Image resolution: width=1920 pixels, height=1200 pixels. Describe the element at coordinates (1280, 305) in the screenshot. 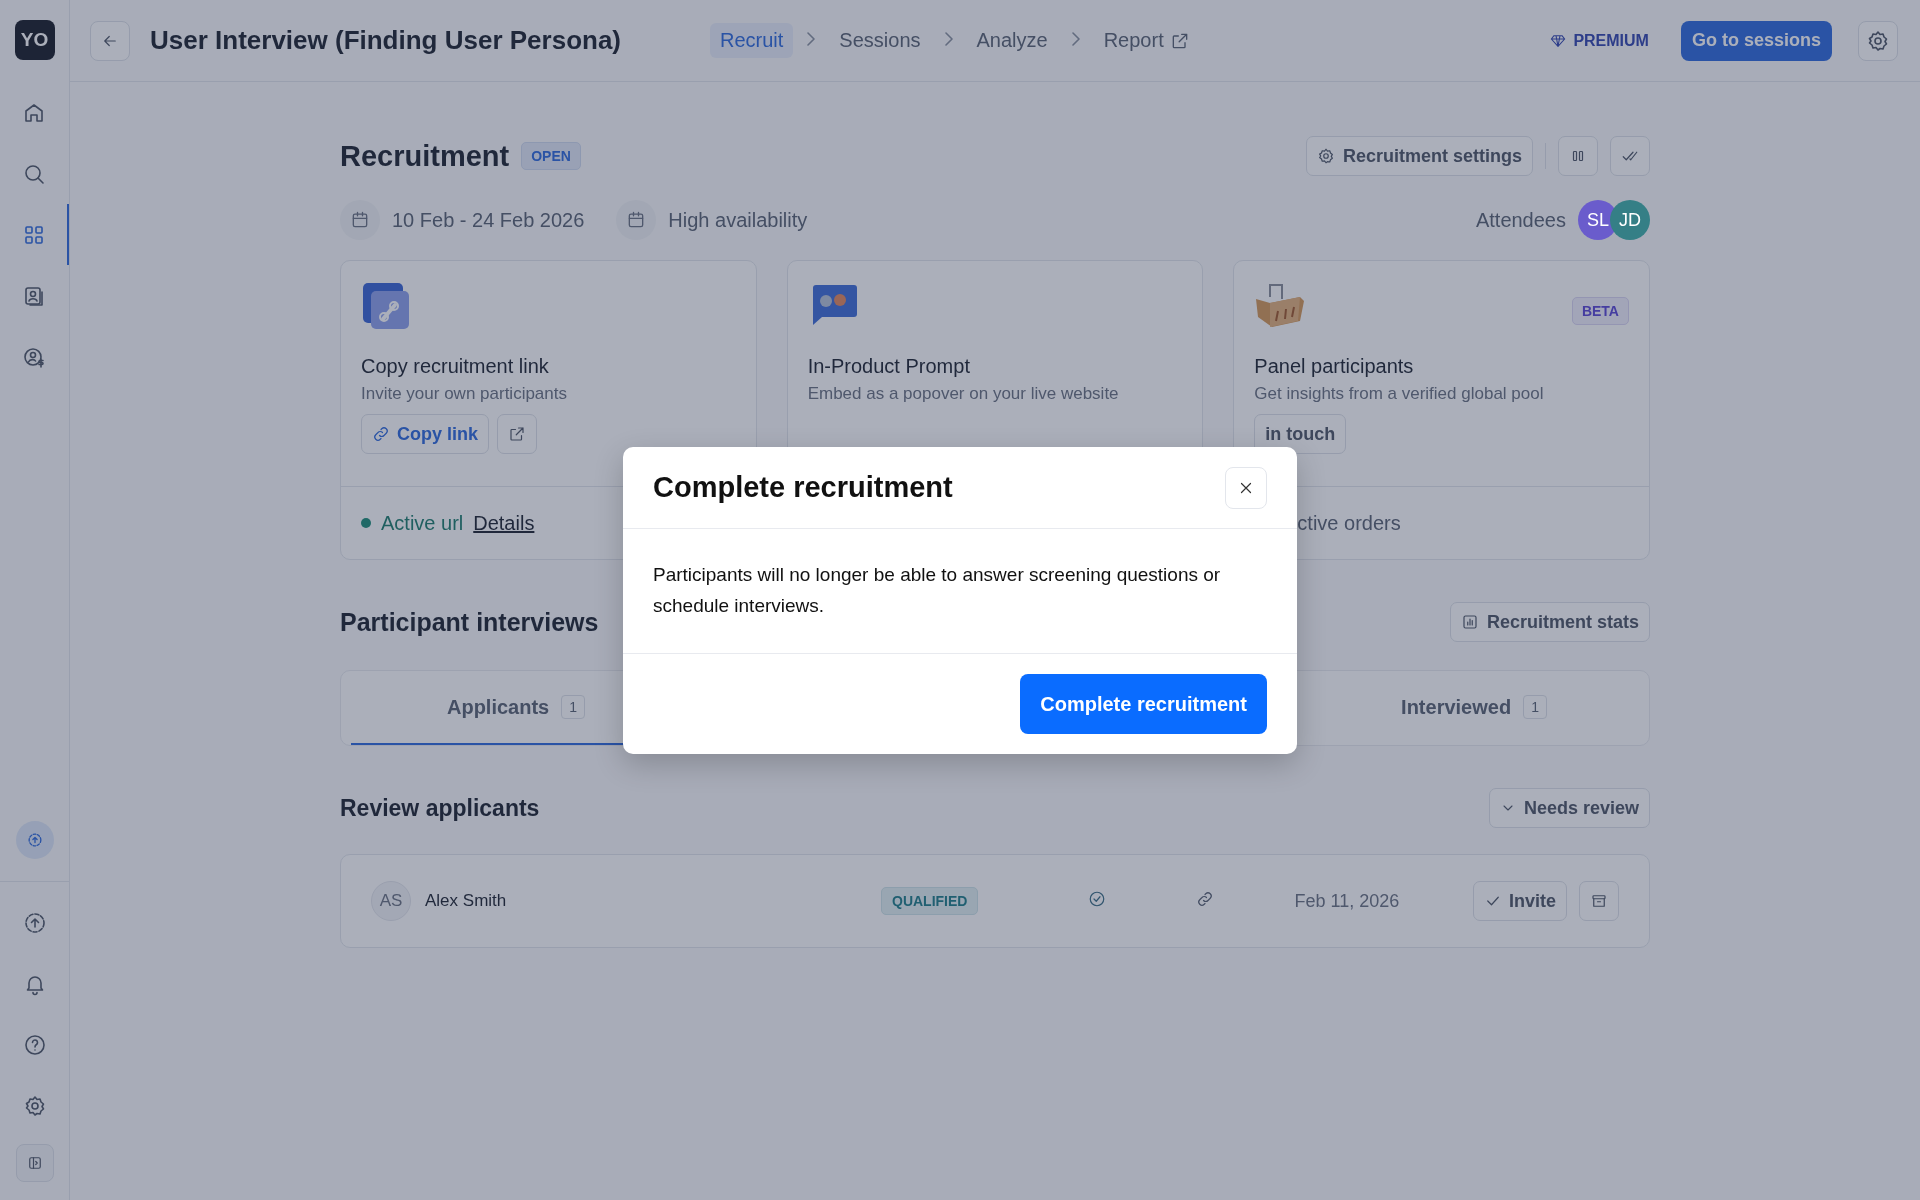

I see `basket-icon` at that location.